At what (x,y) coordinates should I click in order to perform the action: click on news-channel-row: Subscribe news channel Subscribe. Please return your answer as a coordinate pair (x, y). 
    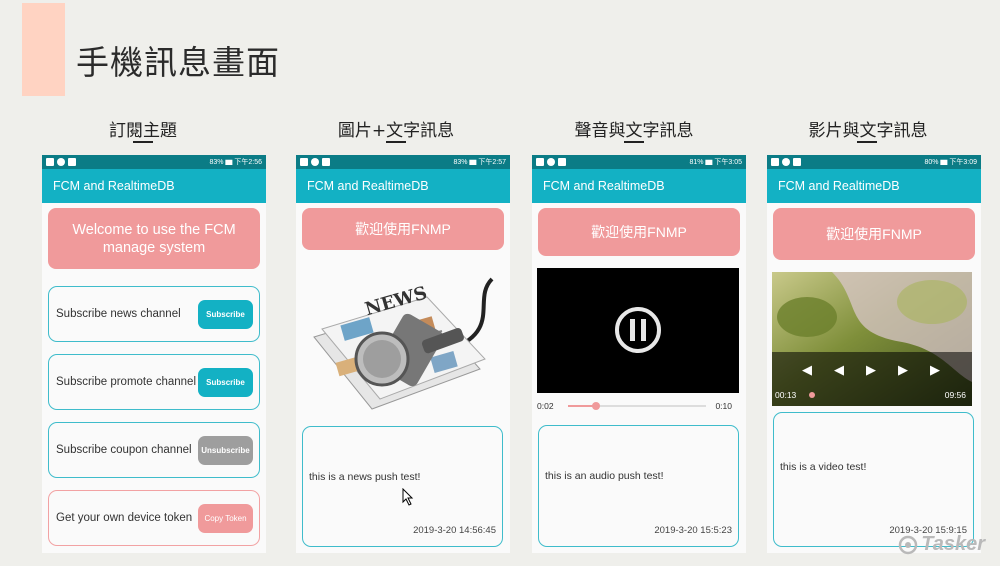
    Looking at the image, I should click on (154, 314).